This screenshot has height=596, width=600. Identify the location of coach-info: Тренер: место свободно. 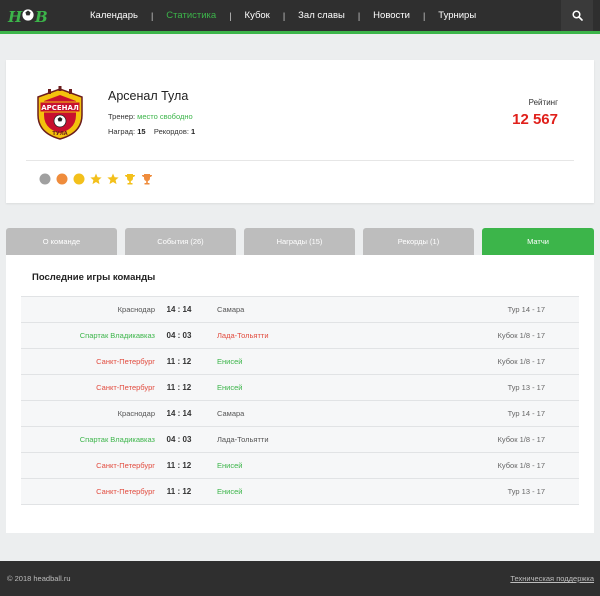
(150, 116).